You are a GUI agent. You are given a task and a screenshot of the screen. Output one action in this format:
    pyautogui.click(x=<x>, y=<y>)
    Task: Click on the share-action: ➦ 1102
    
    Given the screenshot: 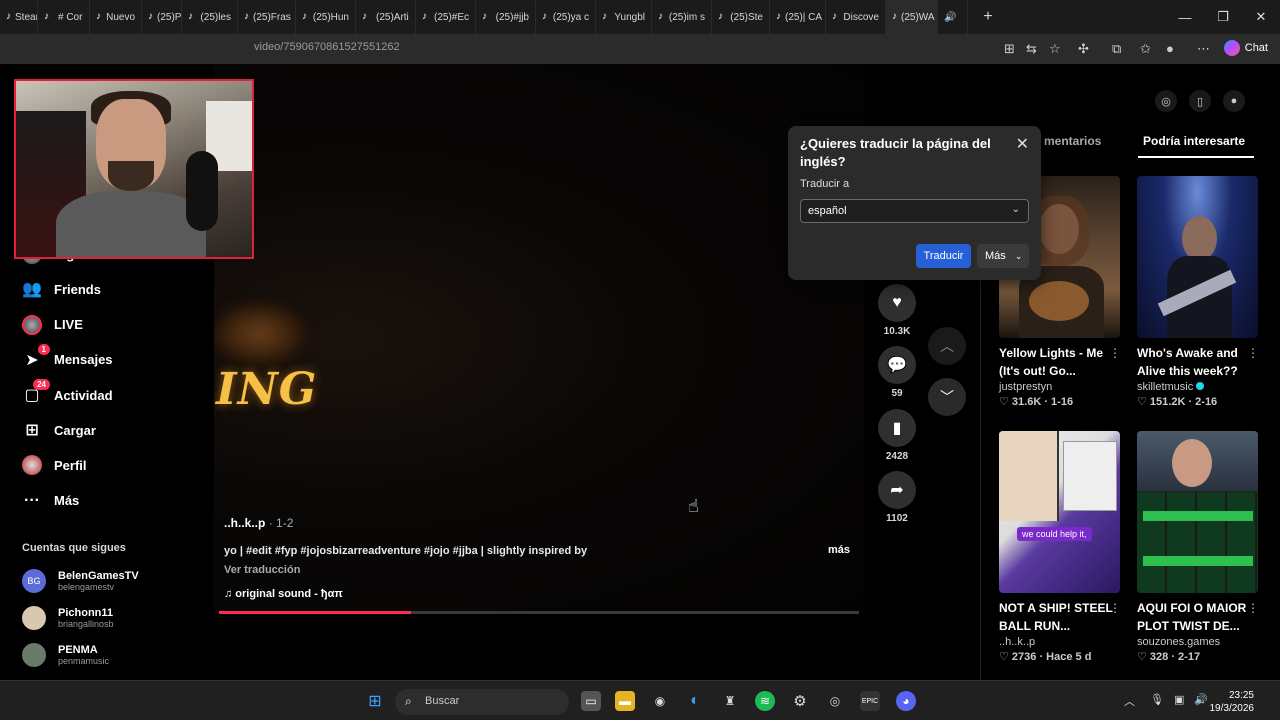 What is the action you would take?
    pyautogui.click(x=897, y=497)
    